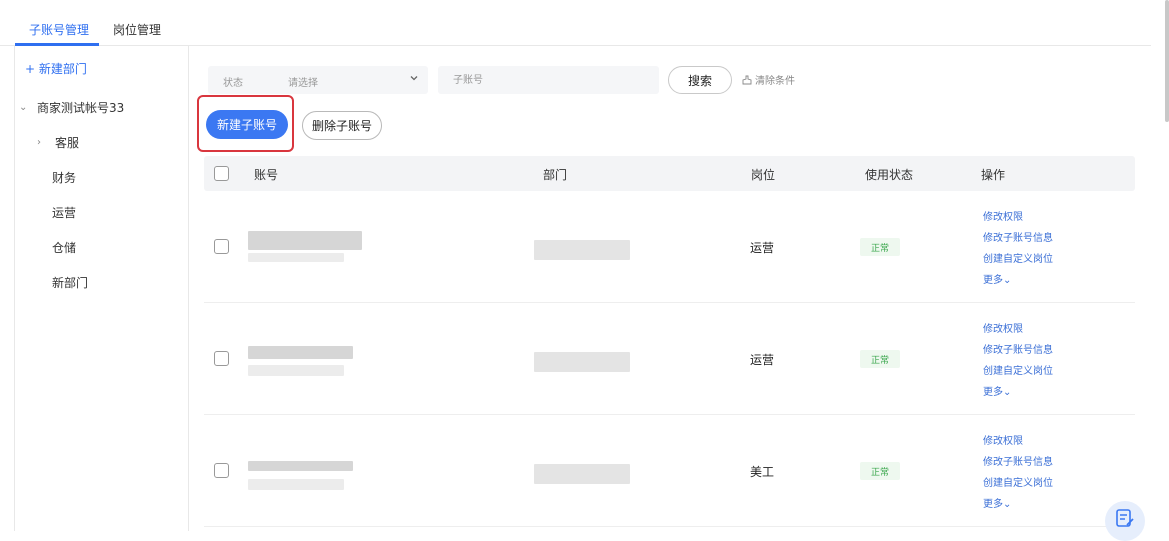 The height and width of the screenshot is (541, 1169). I want to click on chevron-down-icon: ⌄, so click(24, 107).